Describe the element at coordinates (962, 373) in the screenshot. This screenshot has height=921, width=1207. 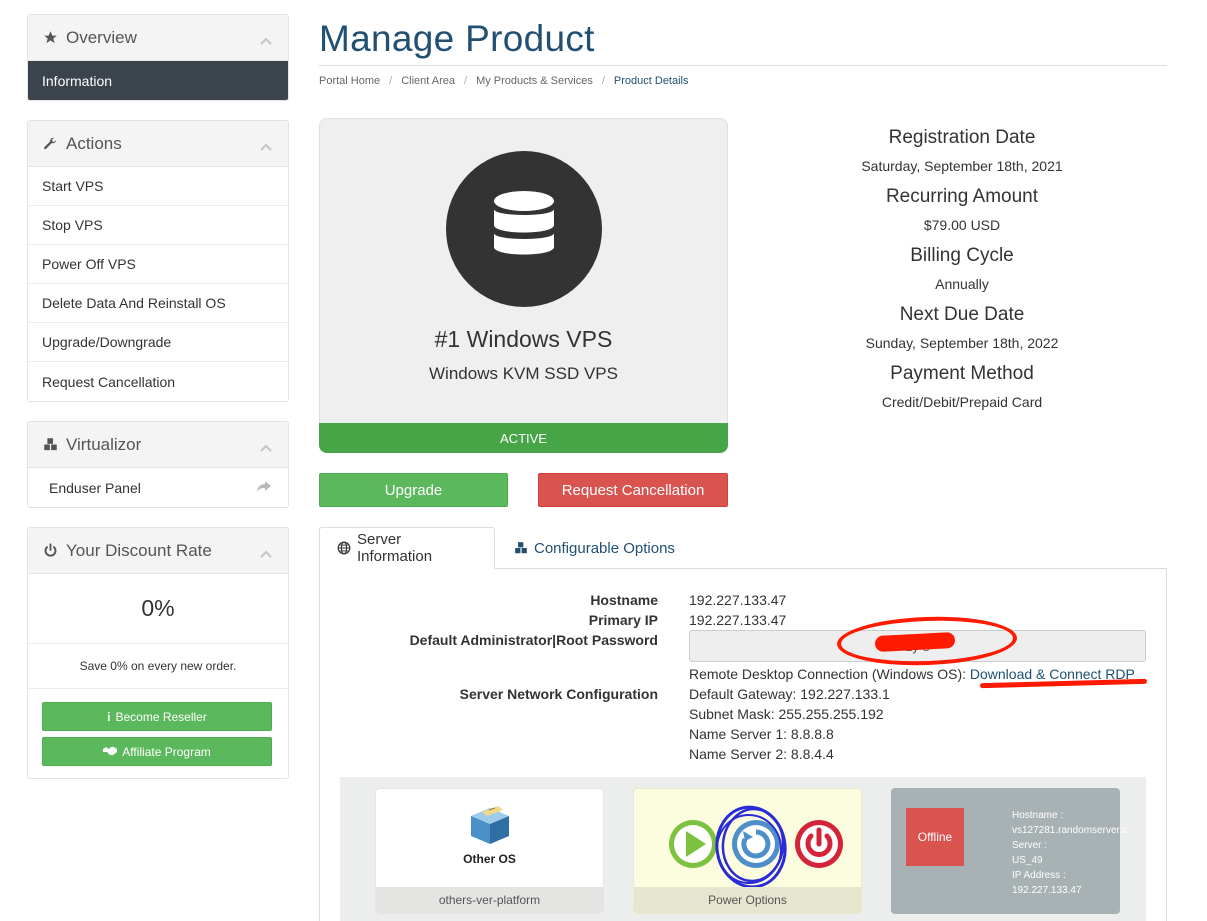
I see `payment-method-label: Payment Method` at that location.